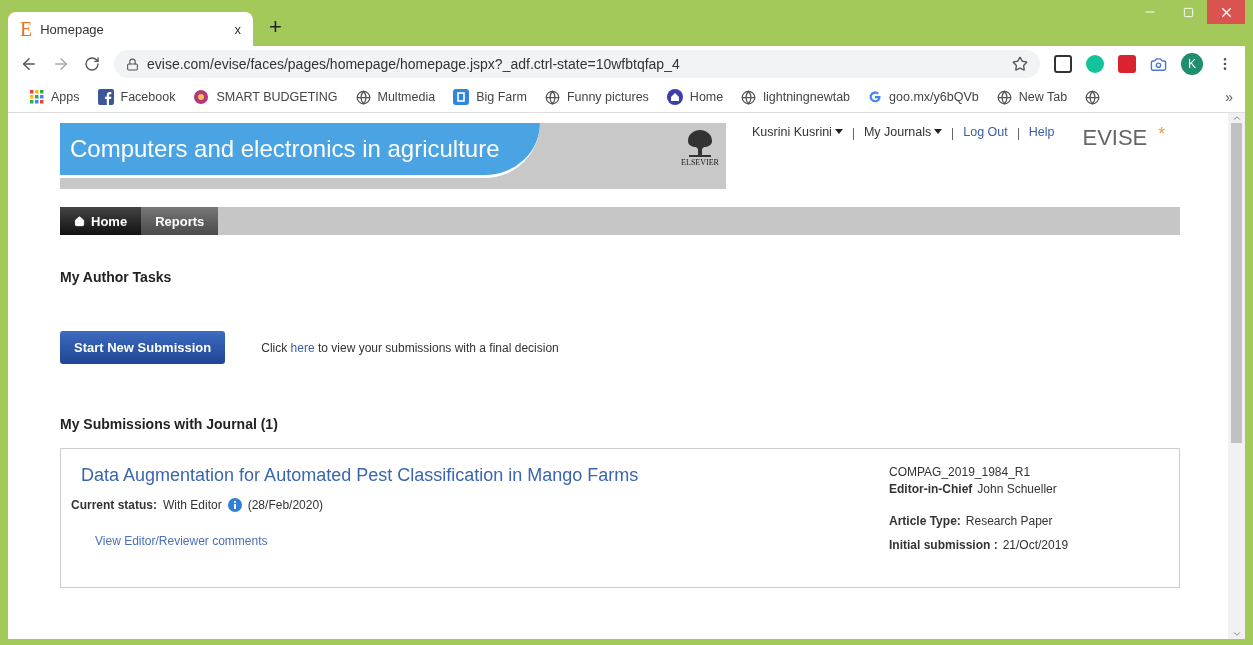 The image size is (1253, 645). Describe the element at coordinates (1020, 64) in the screenshot. I see `bookmark-star-icon` at that location.